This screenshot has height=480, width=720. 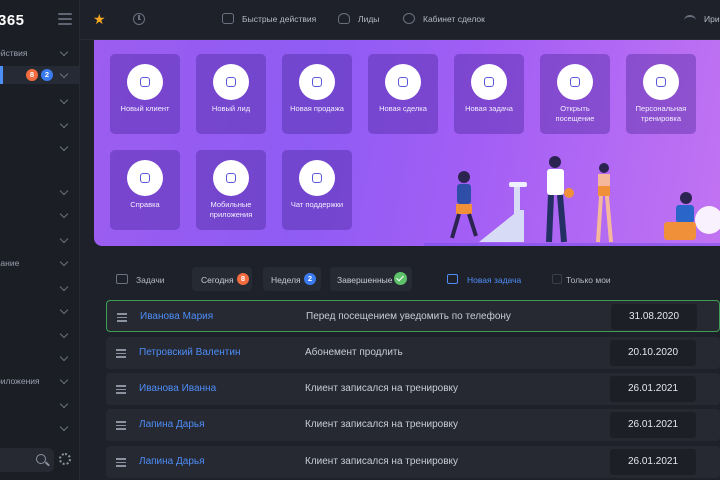 What do you see at coordinates (176, 316) in the screenshot?
I see `client-name-link: Иванова Мария` at bounding box center [176, 316].